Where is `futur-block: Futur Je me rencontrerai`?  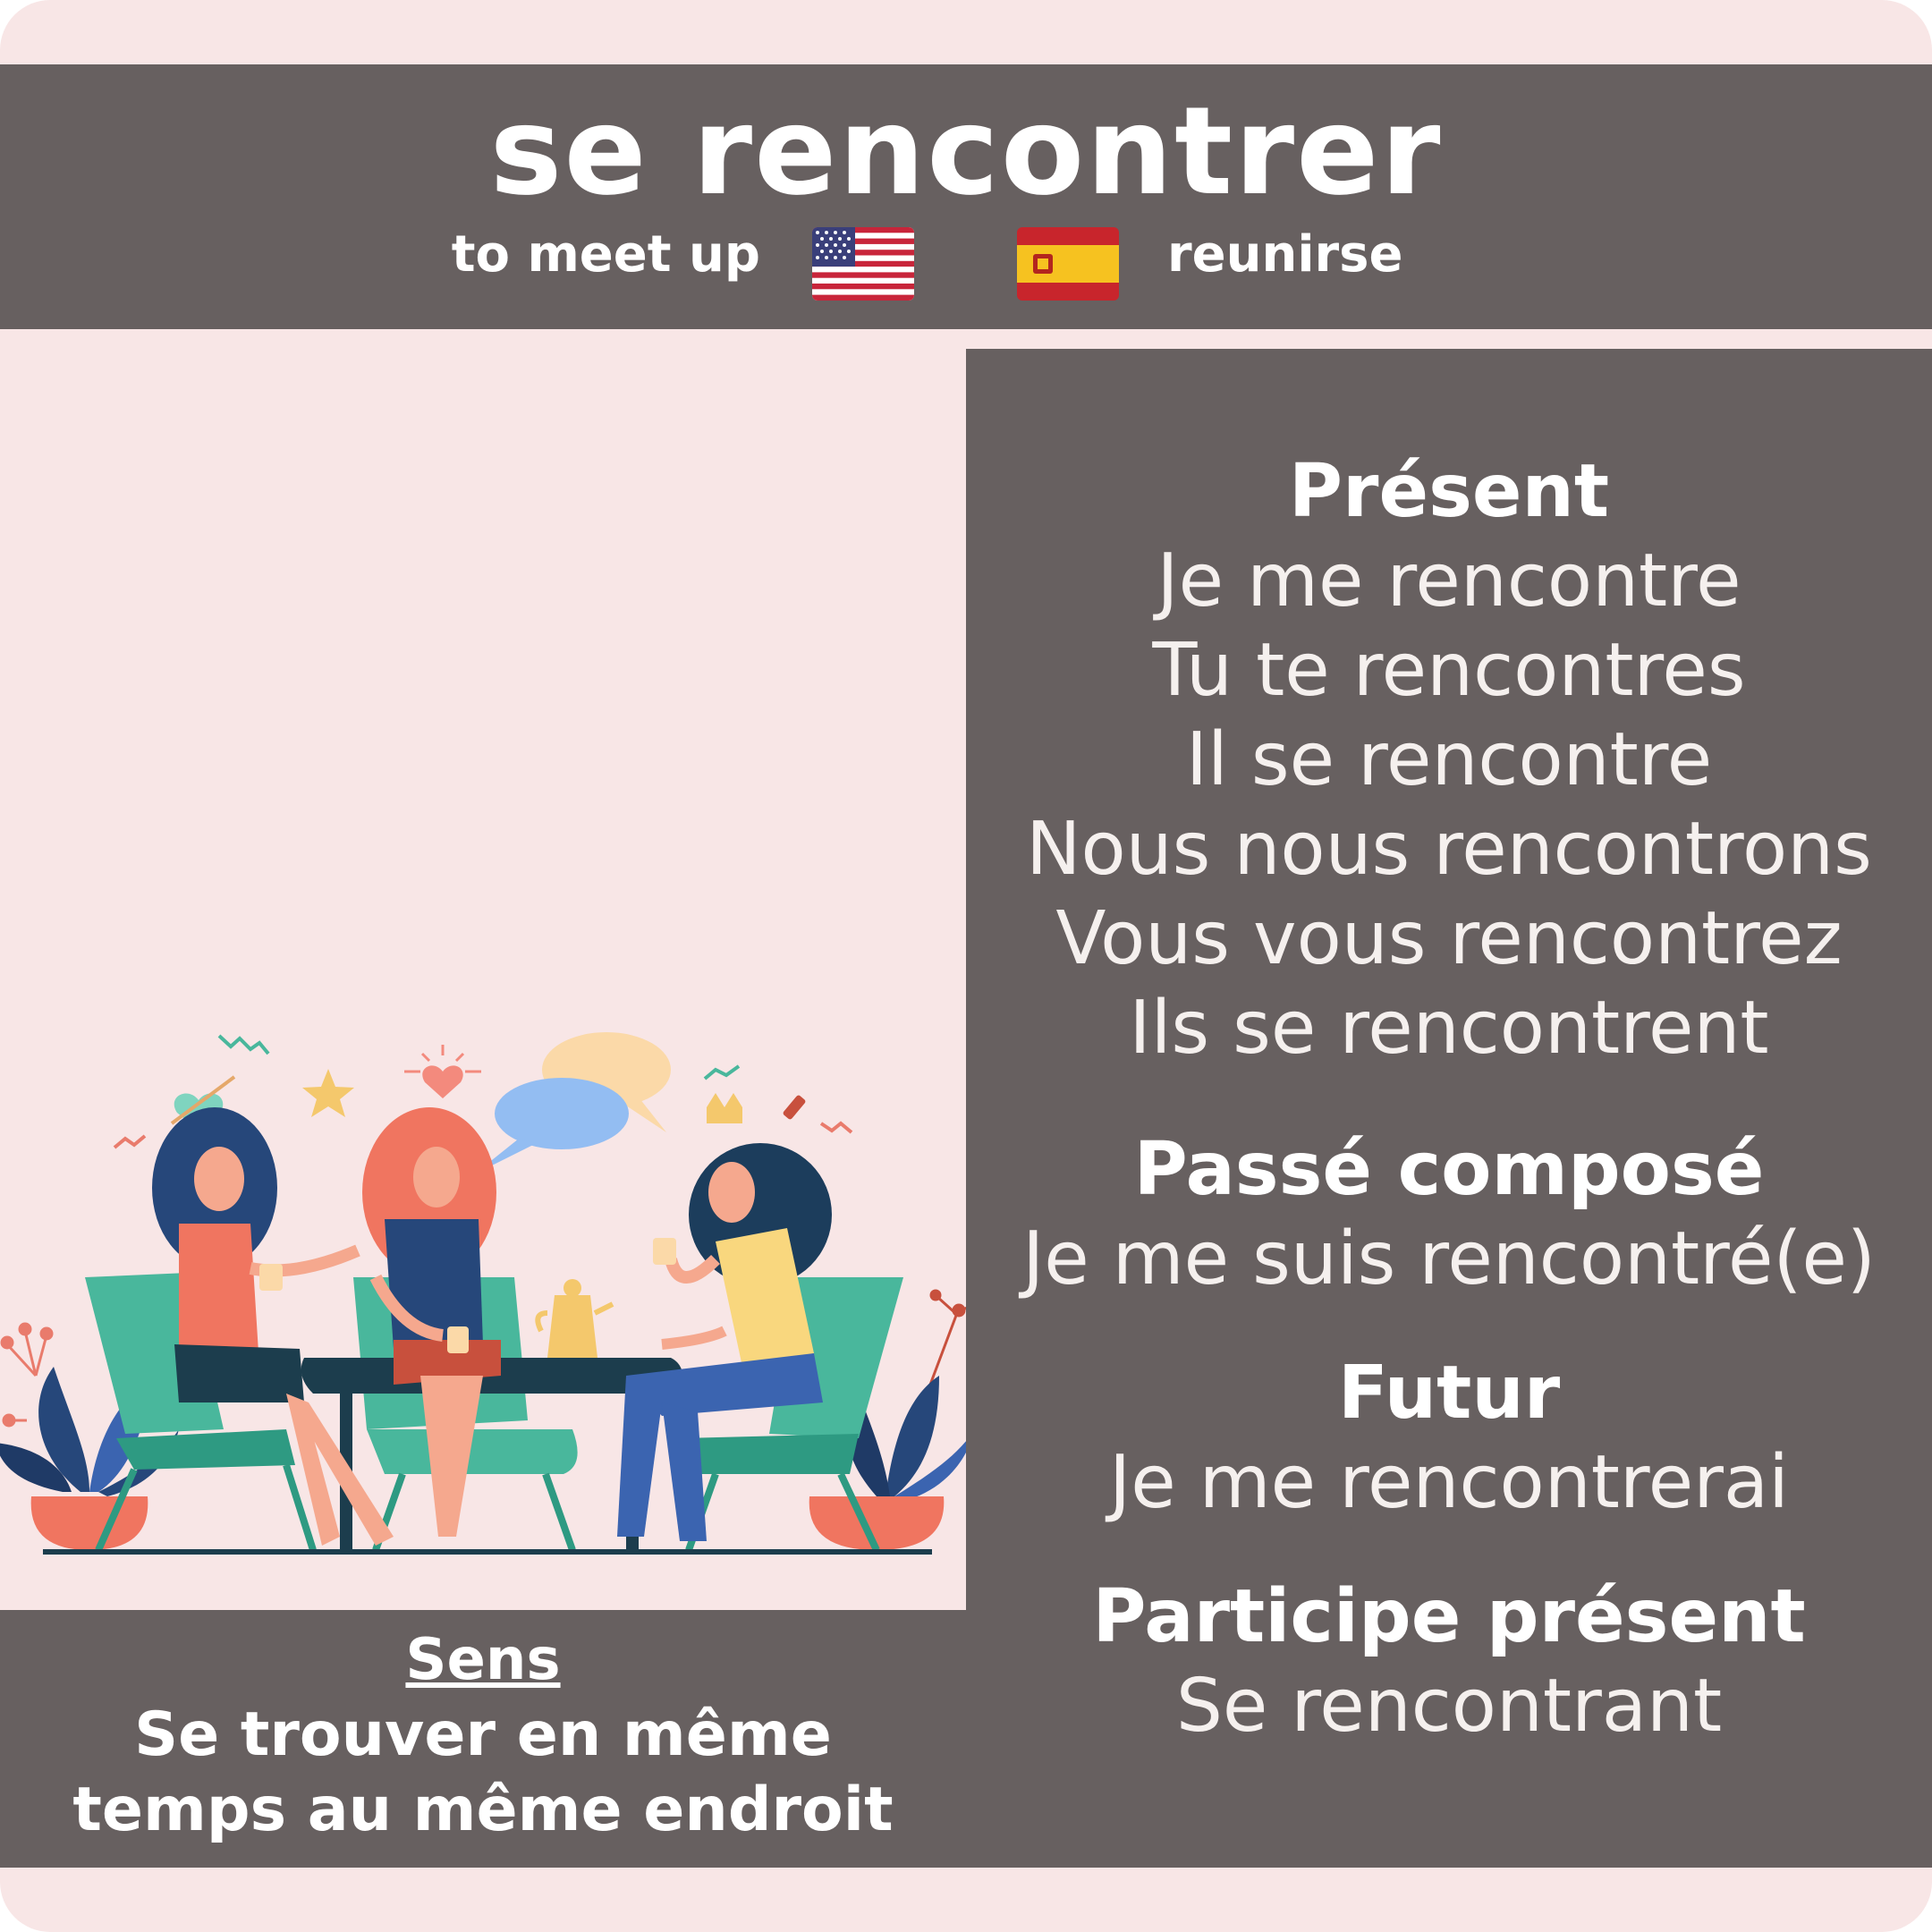 futur-block: Futur Je me rencontrerai is located at coordinates (1449, 1438).